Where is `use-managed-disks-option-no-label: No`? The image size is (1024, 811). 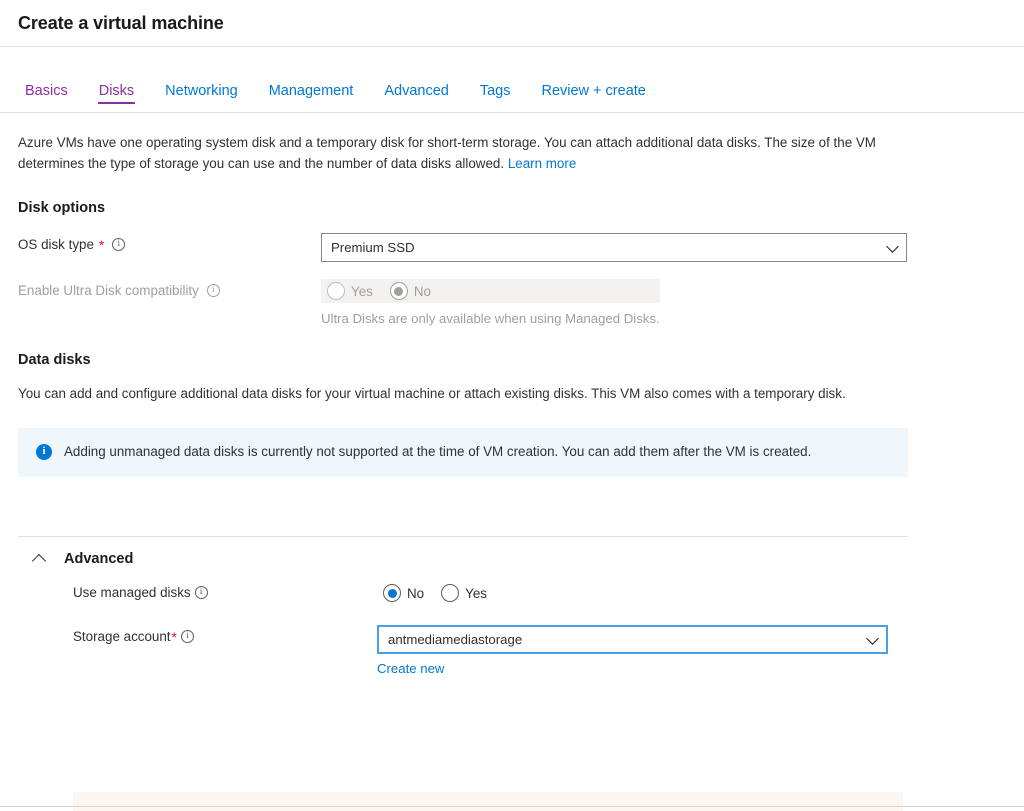 use-managed-disks-option-no-label: No is located at coordinates (416, 593).